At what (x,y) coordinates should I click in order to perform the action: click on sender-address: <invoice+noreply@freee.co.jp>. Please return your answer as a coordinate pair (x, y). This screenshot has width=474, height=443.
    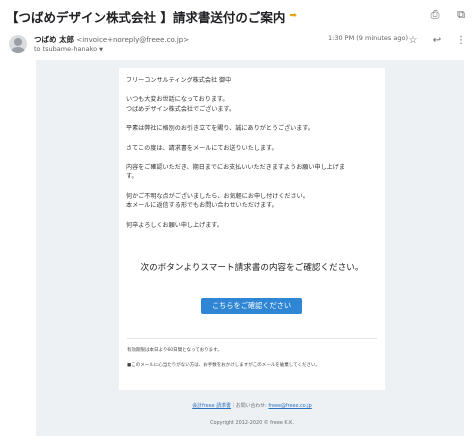
    Looking at the image, I should click on (133, 40).